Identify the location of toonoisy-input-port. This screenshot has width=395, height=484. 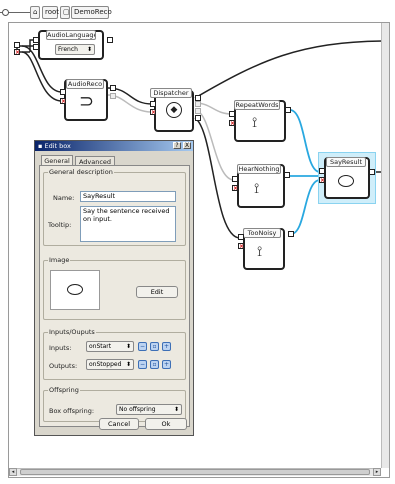
(241, 237).